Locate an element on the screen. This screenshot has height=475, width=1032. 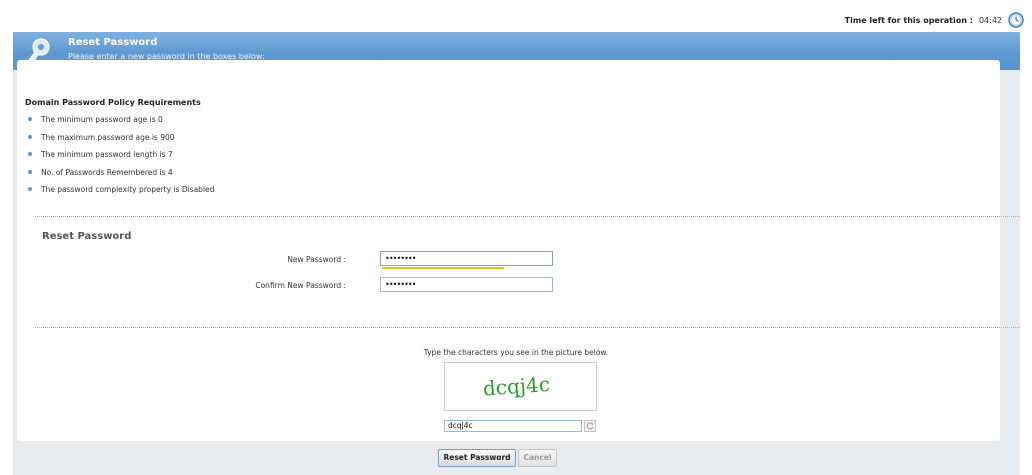
timer-value: 04:42 is located at coordinates (990, 20).